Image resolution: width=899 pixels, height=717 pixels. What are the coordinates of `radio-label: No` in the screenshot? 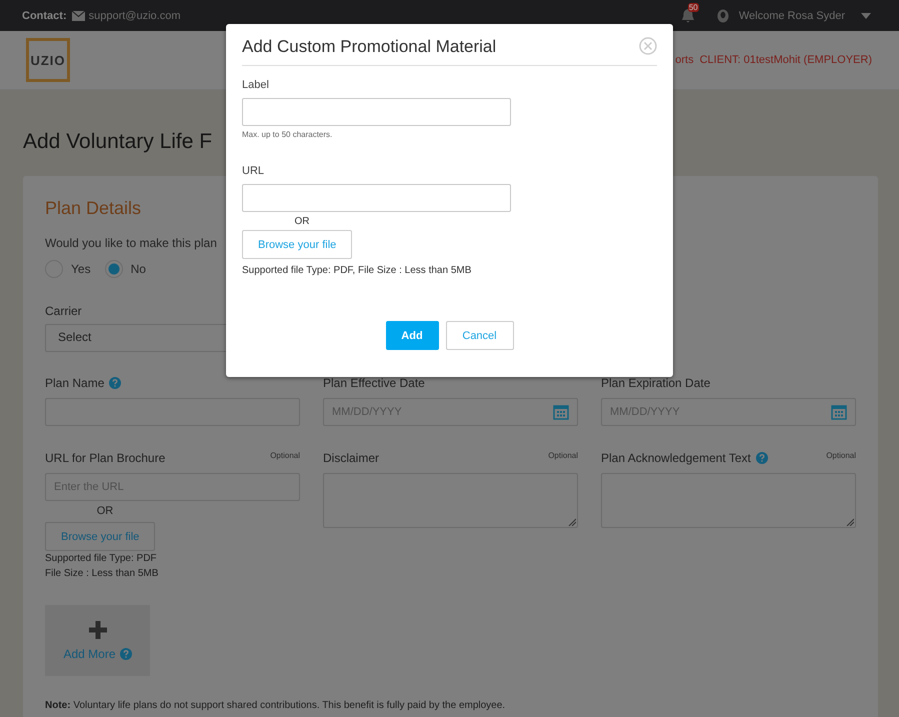 It's located at (138, 269).